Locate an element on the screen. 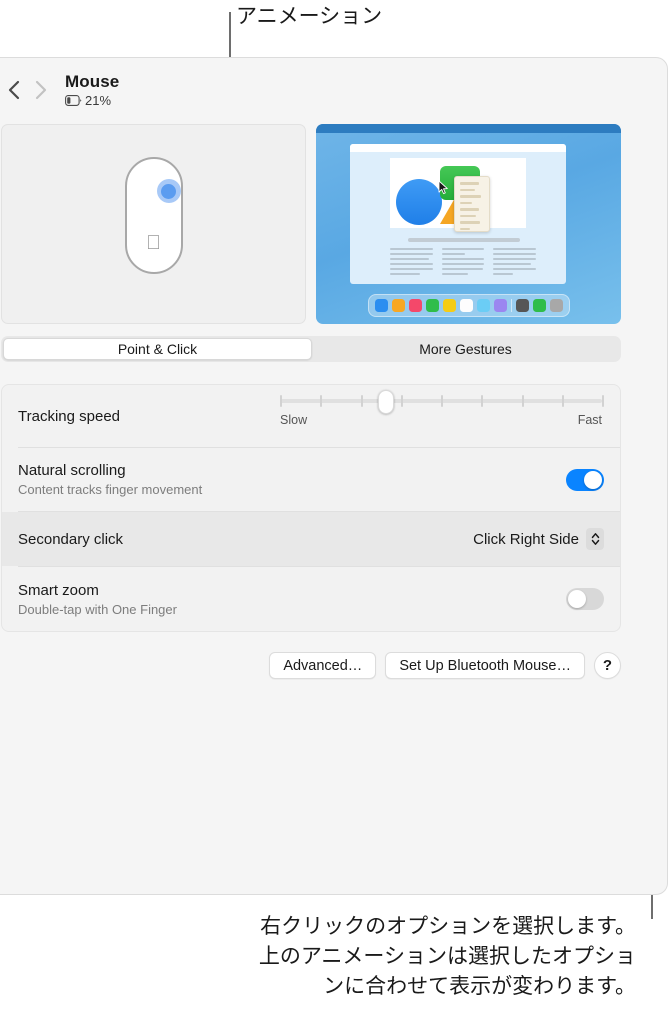 The image size is (668, 1029). smart-zoom-labels: Smart zoom Double-tap with One Finger is located at coordinates (292, 599).